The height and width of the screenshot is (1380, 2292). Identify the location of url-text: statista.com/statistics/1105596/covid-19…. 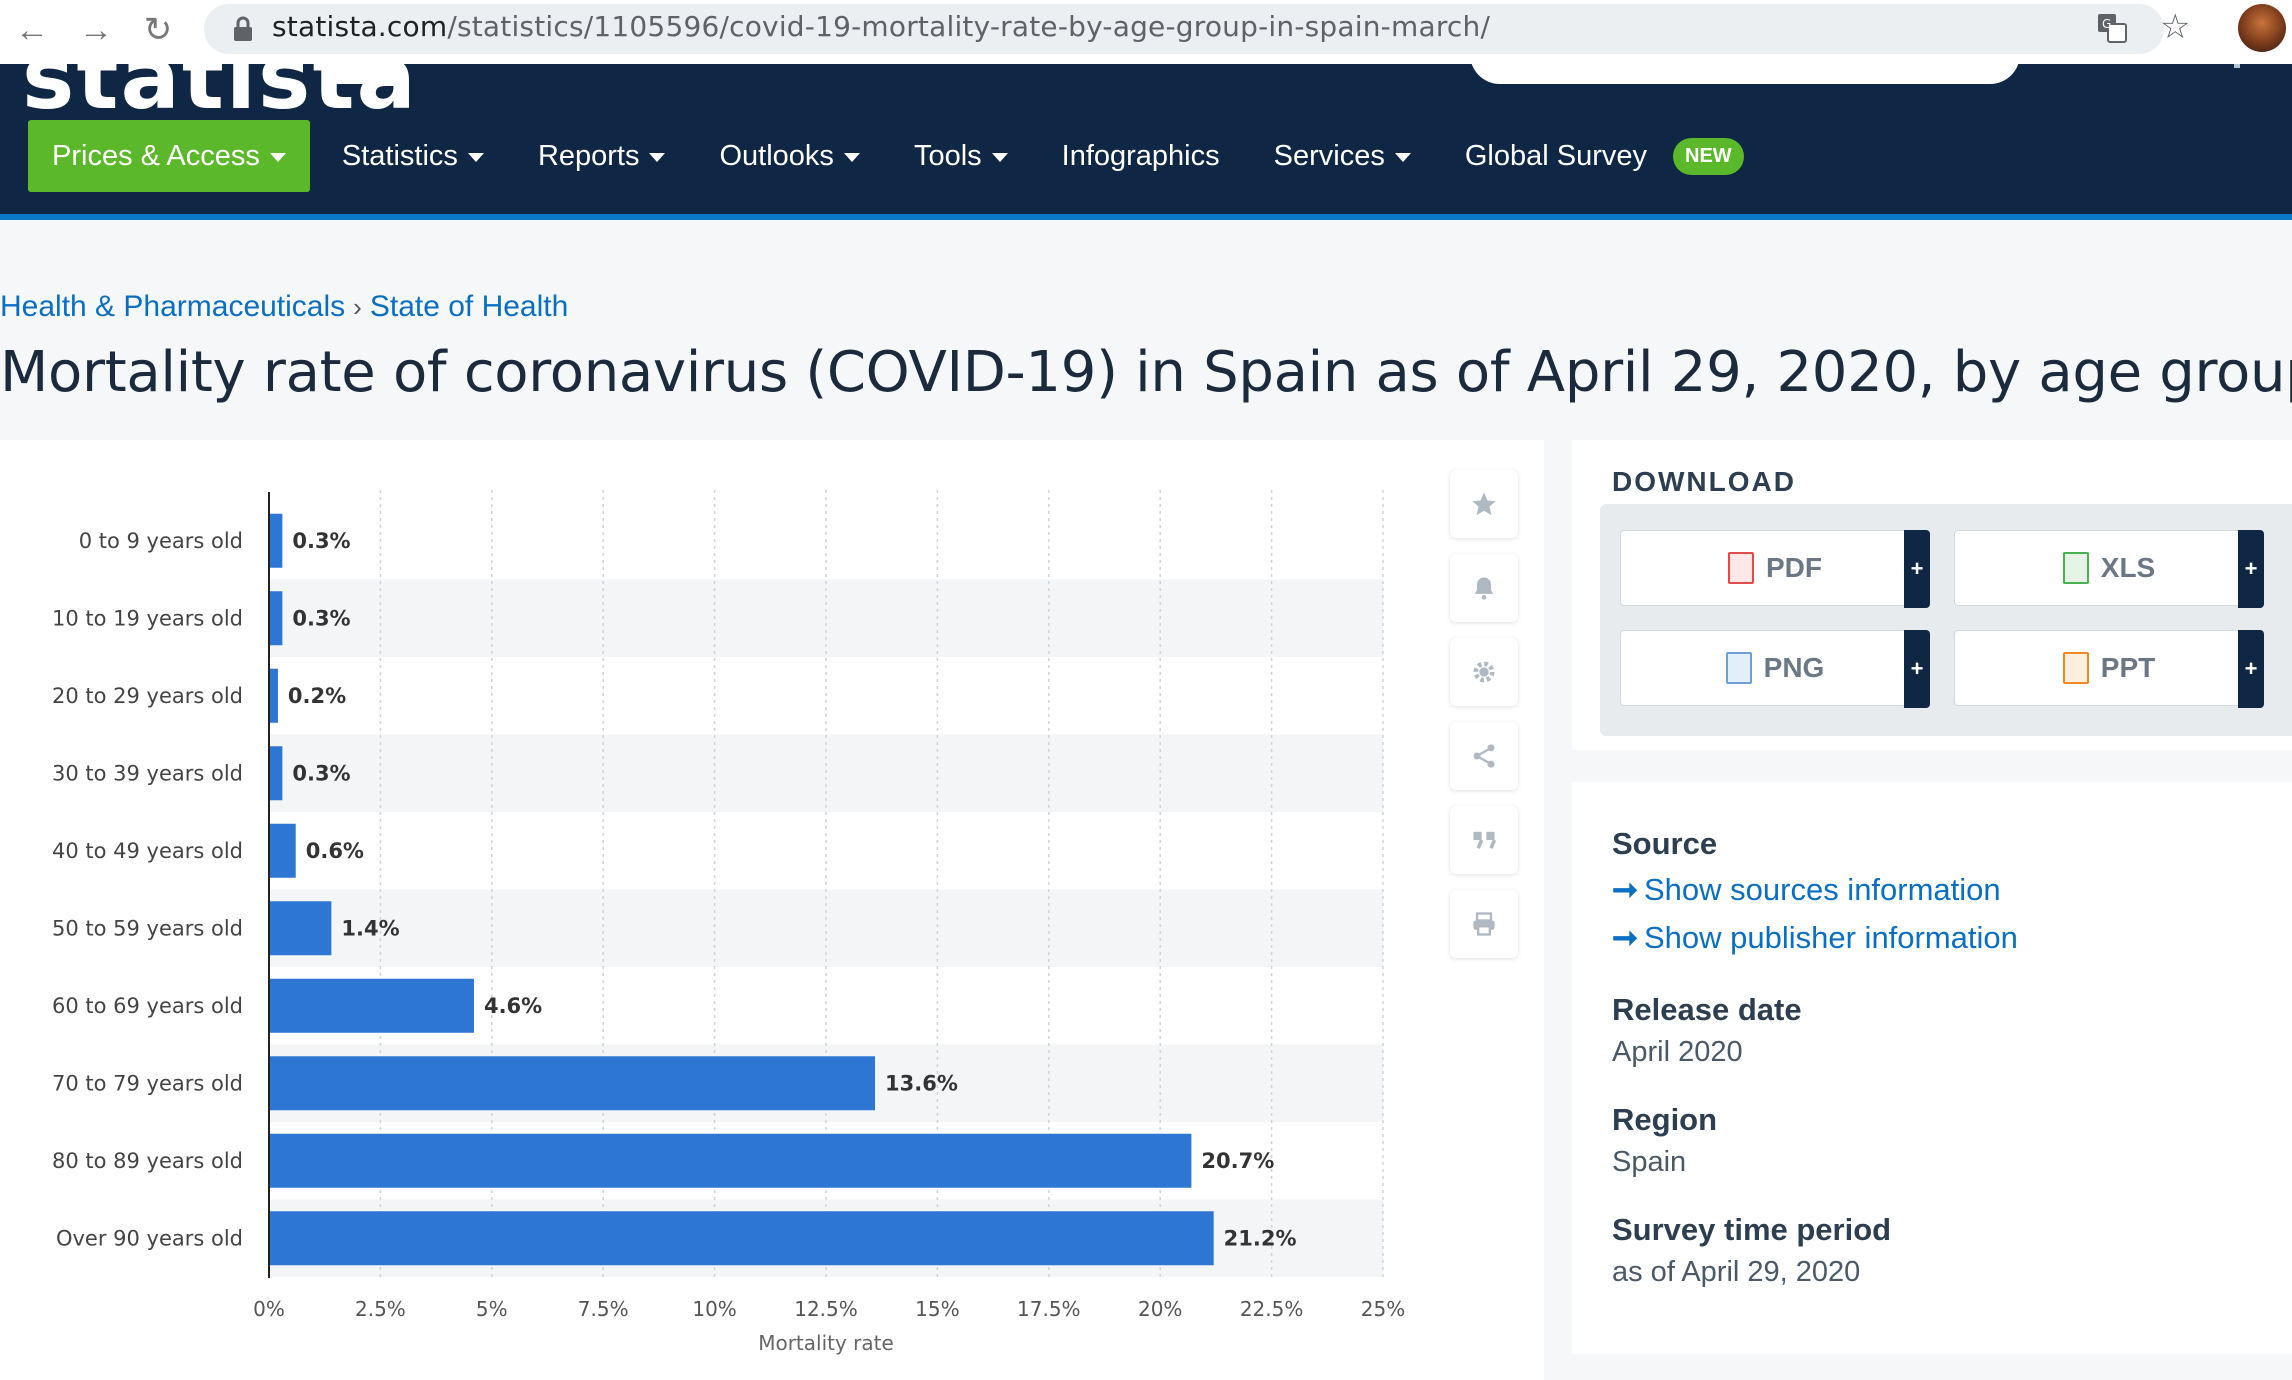
(881, 26).